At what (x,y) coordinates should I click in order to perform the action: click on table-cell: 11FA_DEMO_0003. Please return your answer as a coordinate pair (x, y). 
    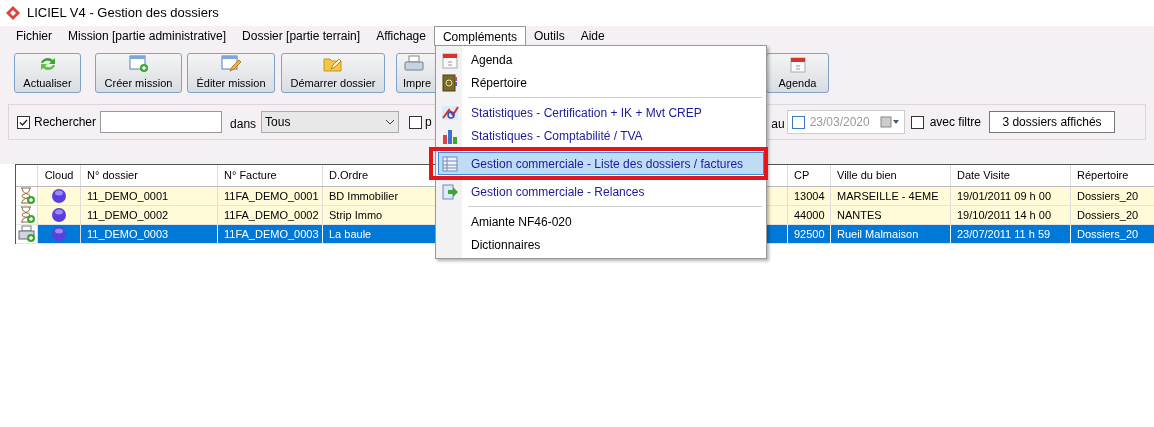
    Looking at the image, I should click on (270, 234).